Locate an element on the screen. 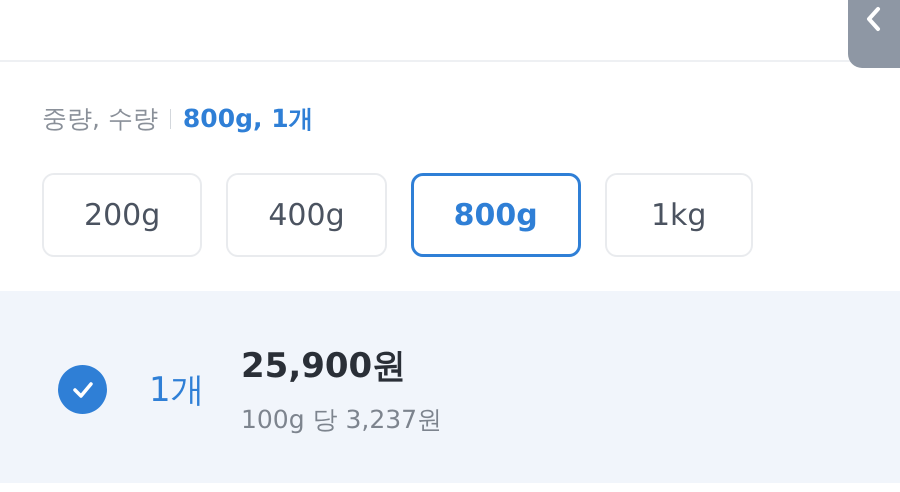 This screenshot has height=492, width=900. weight-option: 800g is located at coordinates (495, 215).